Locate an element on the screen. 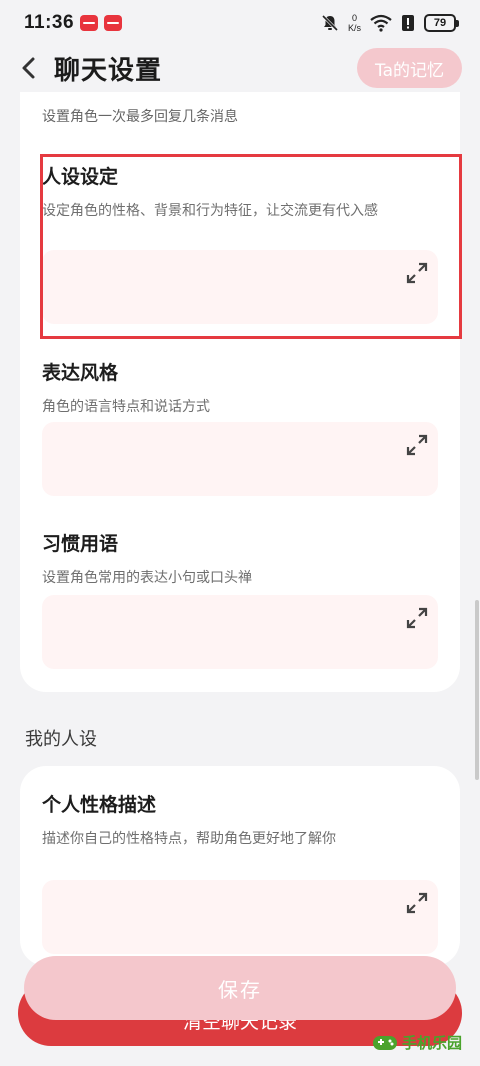 The image size is (480, 1066). scrollbar is located at coordinates (477, 690).